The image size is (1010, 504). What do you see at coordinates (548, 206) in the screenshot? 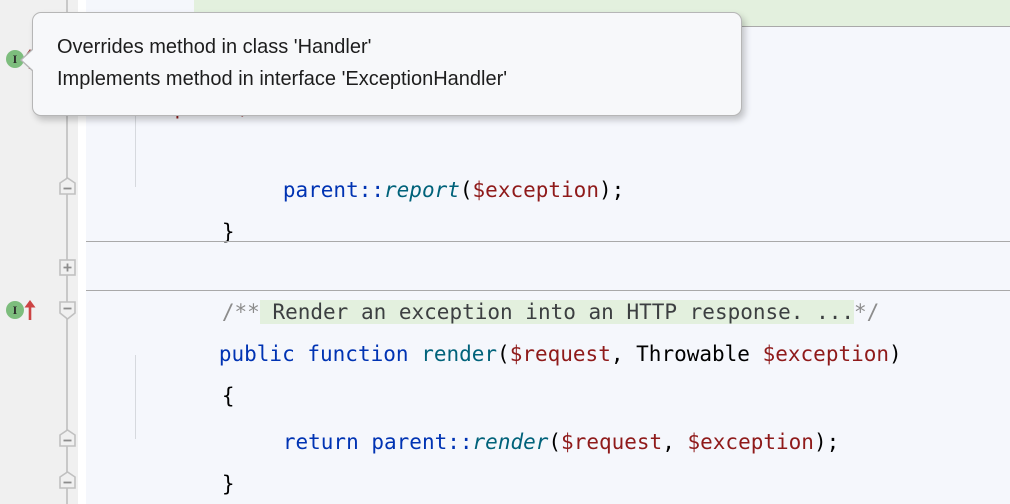
I see `code-line-brace-close-report: }` at bounding box center [548, 206].